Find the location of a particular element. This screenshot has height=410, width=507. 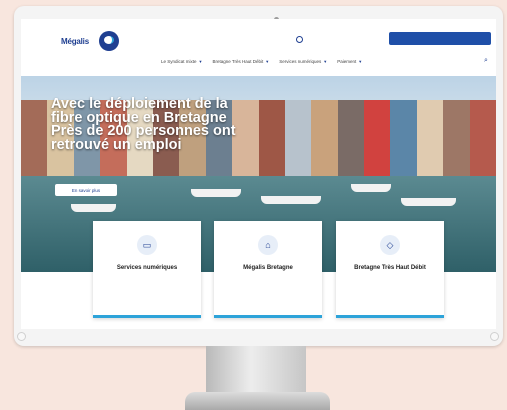

top-cta-button is located at coordinates (440, 38).